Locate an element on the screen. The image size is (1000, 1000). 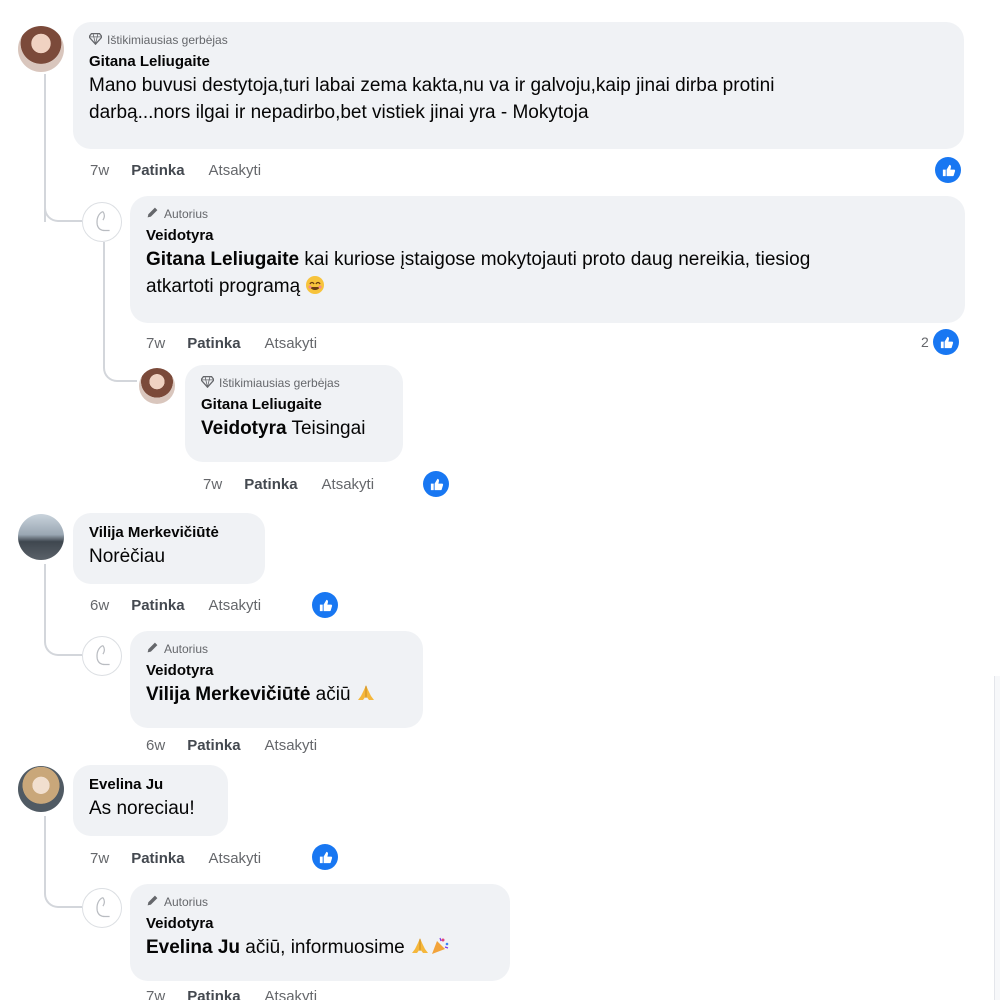
comment-author-name: Vilija Merkevičiūtė is located at coordinates (169, 533).